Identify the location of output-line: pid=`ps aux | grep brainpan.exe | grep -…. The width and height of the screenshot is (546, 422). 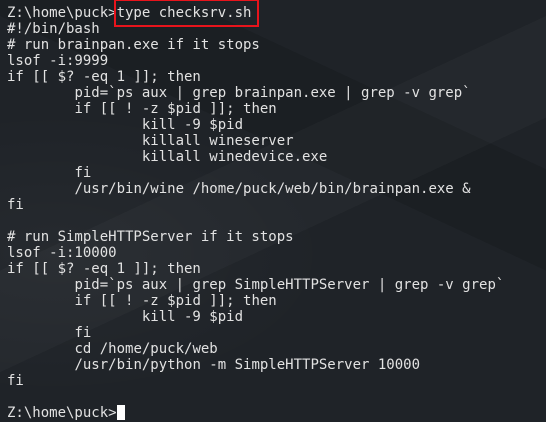
(239, 93).